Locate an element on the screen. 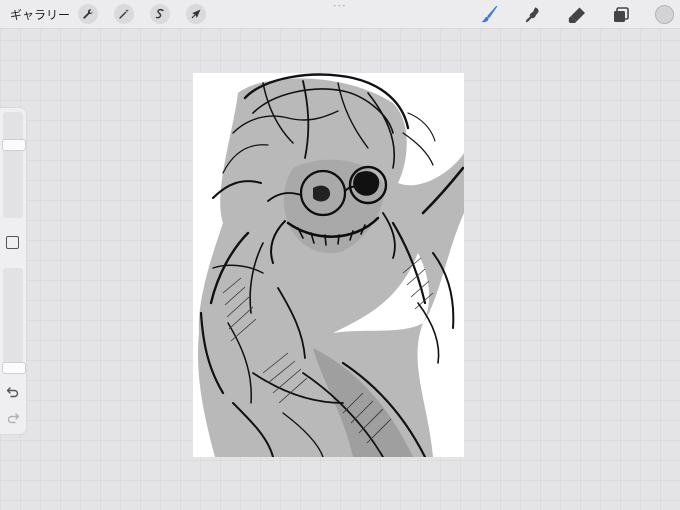 This screenshot has width=680, height=510. color-picker-button is located at coordinates (664, 14).